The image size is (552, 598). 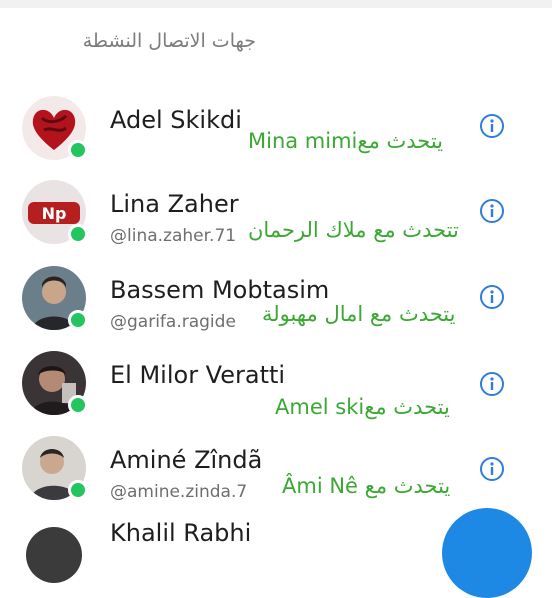 I want to click on contact-row-1: Adel Skikdi يتحدث معMina mimi, so click(x=276, y=140).